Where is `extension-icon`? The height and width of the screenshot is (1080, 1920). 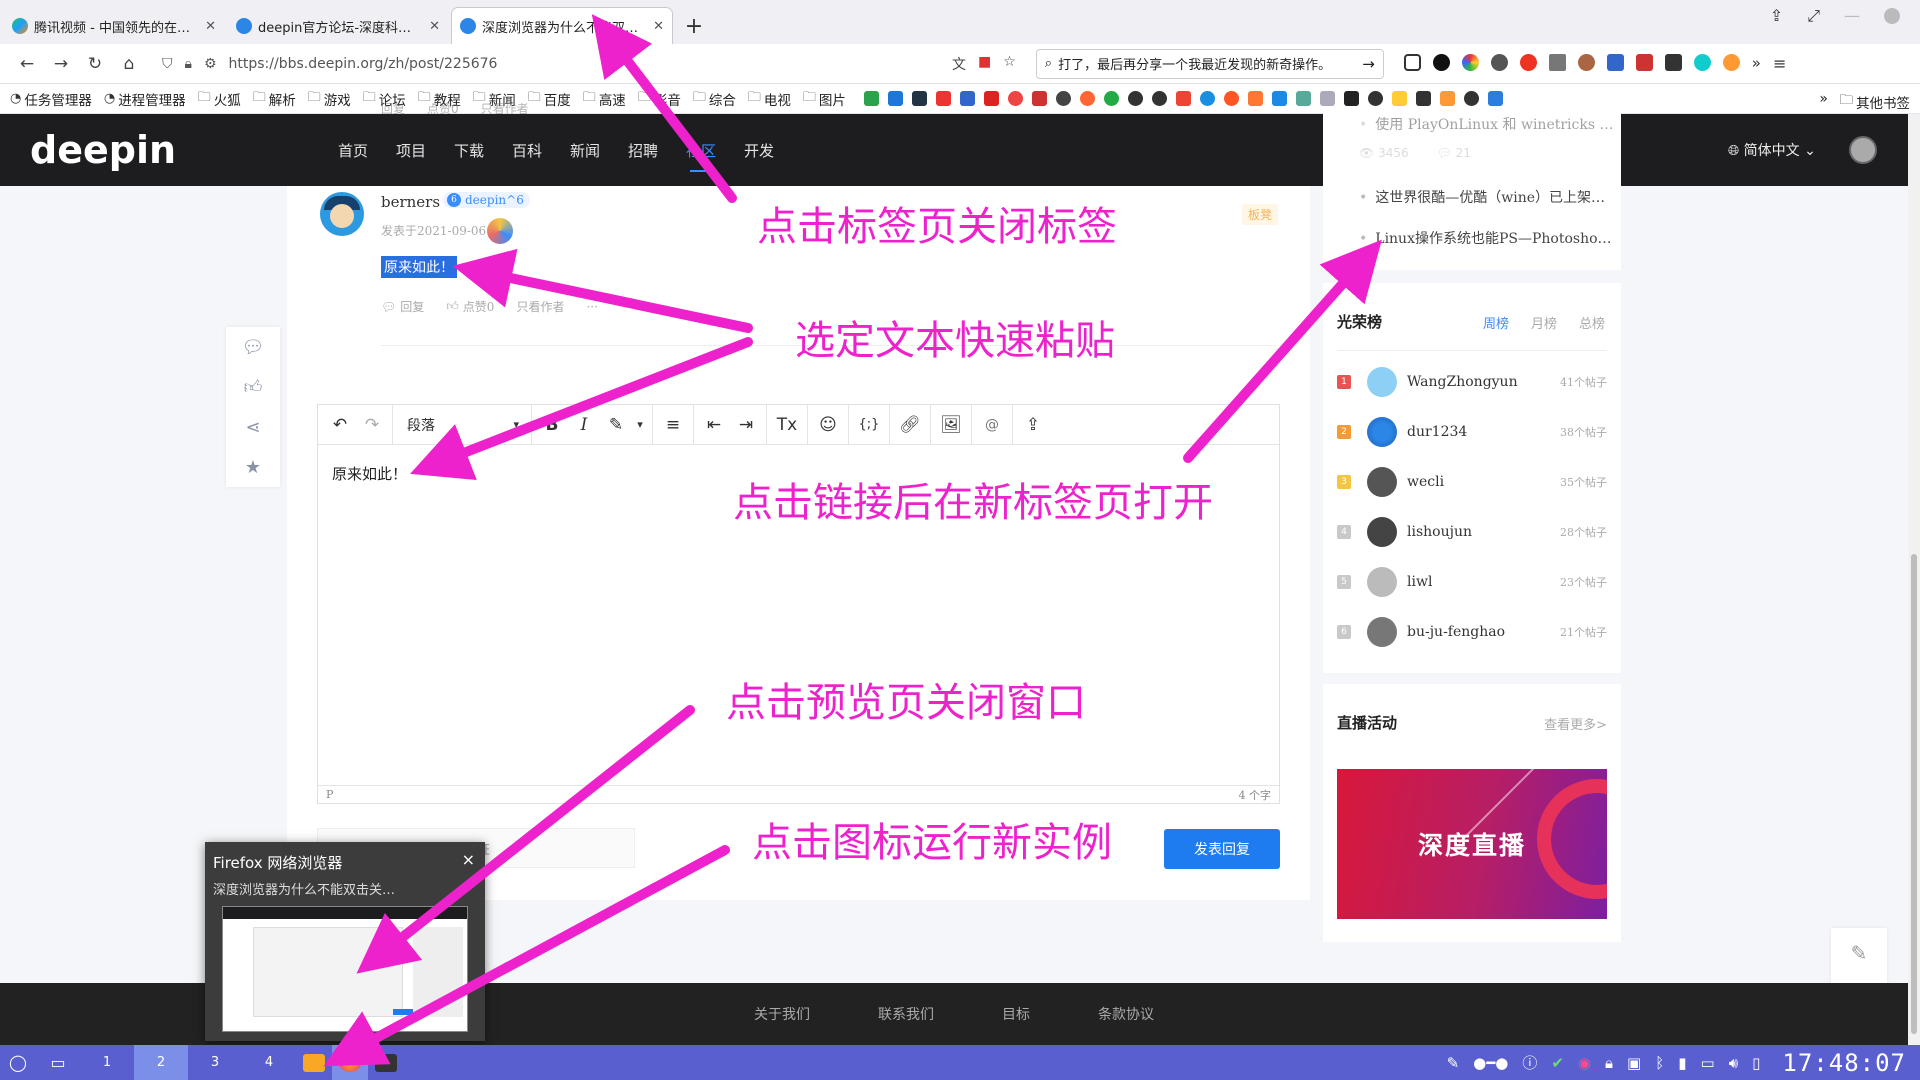 extension-icon is located at coordinates (1499, 62).